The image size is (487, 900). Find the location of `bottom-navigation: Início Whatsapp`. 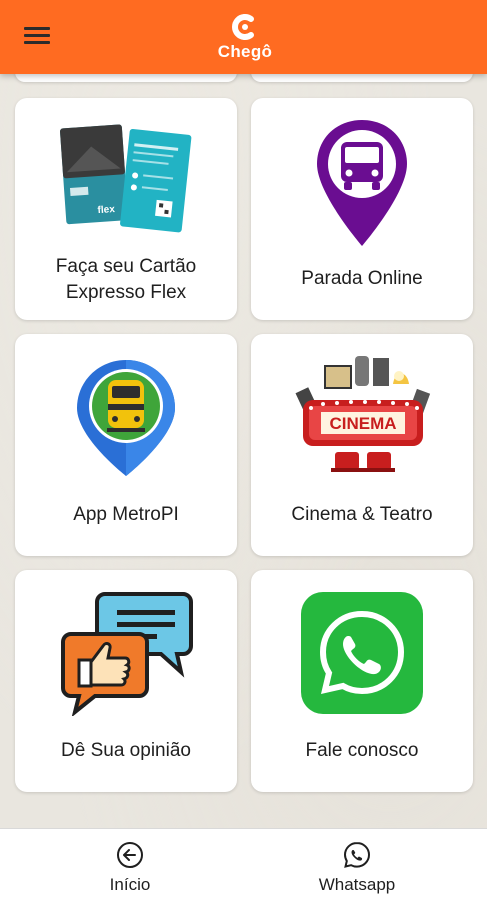

bottom-navigation: Início Whatsapp is located at coordinates (243, 864).